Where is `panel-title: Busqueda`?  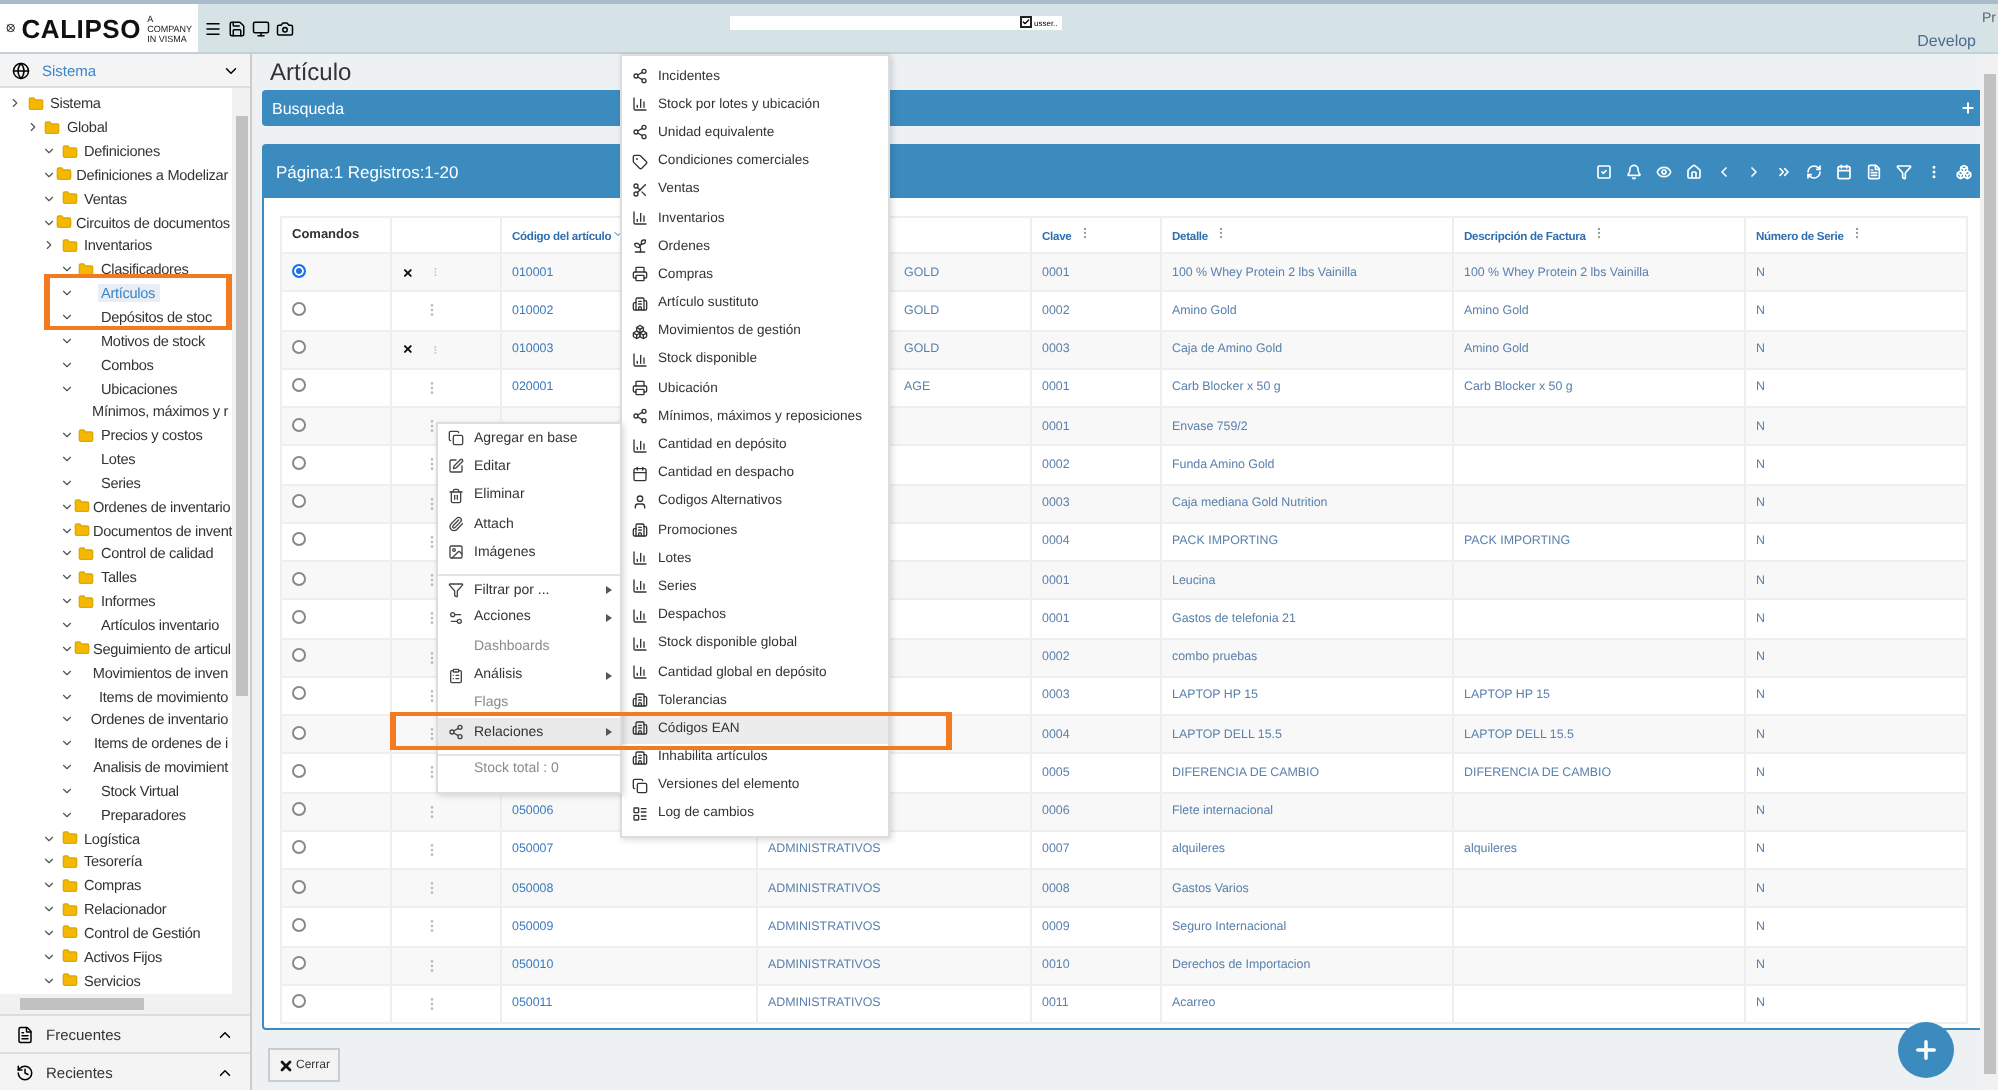
panel-title: Busqueda is located at coordinates (308, 108).